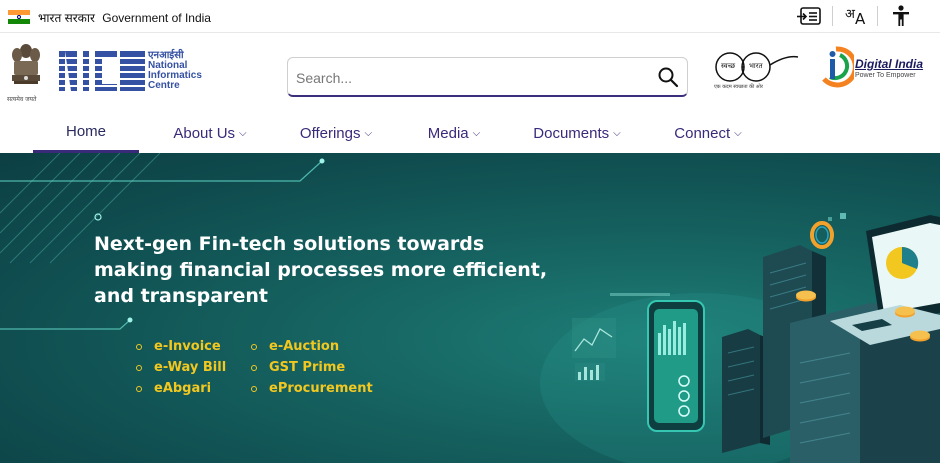  I want to click on nav-item-about-us: About Us ⌵, so click(210, 133).